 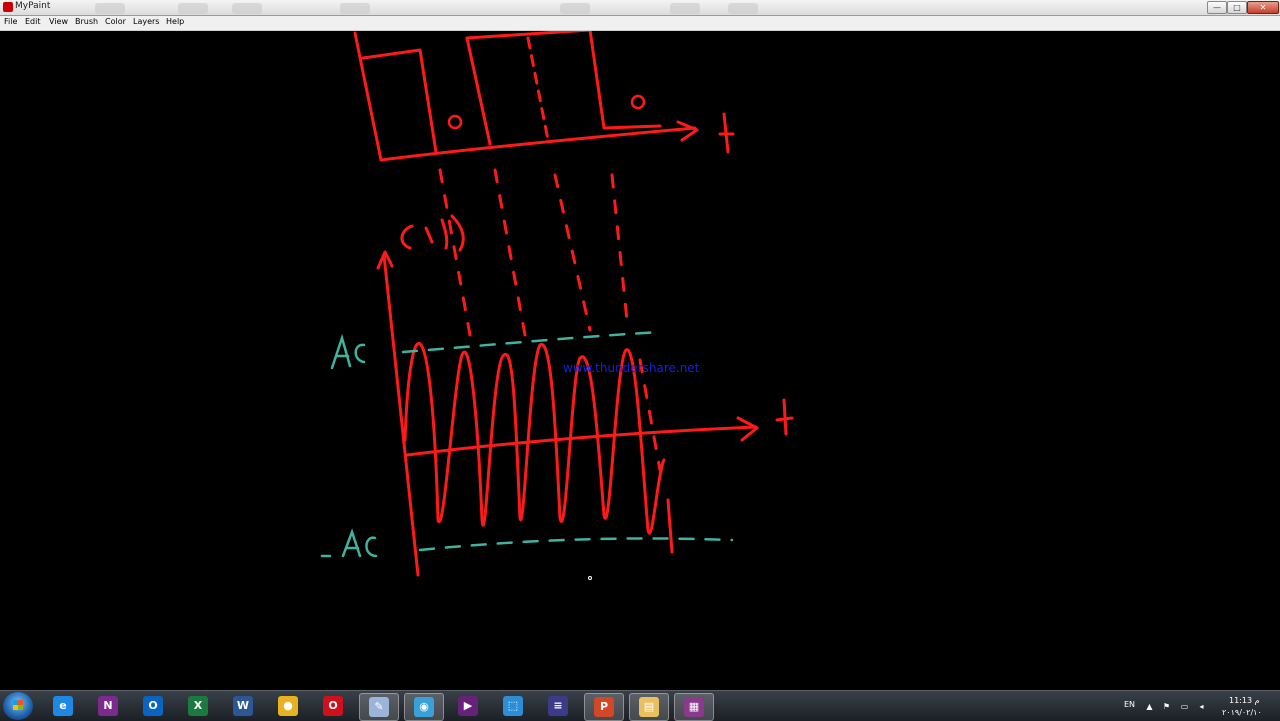 I want to click on show-hidden-icons-icon: ▲, so click(x=1149, y=706).